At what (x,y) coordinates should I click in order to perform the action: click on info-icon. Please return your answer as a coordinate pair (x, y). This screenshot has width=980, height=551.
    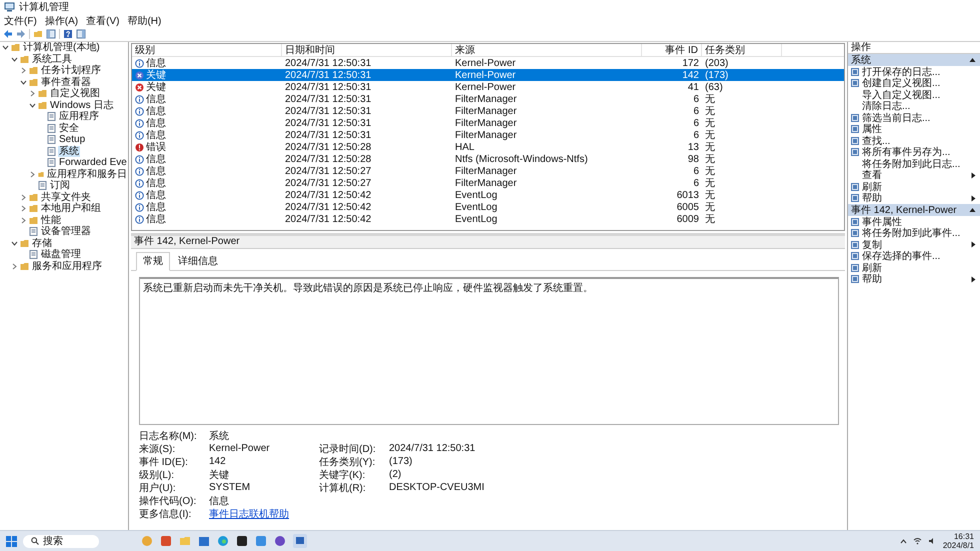
    Looking at the image, I should click on (139, 207).